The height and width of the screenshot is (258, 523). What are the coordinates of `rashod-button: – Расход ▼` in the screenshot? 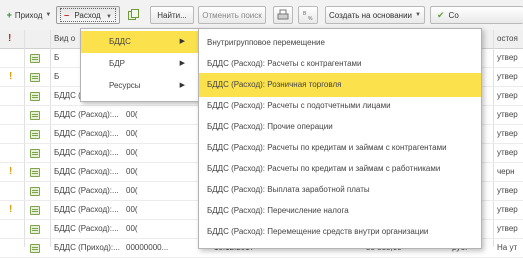 It's located at (88, 15).